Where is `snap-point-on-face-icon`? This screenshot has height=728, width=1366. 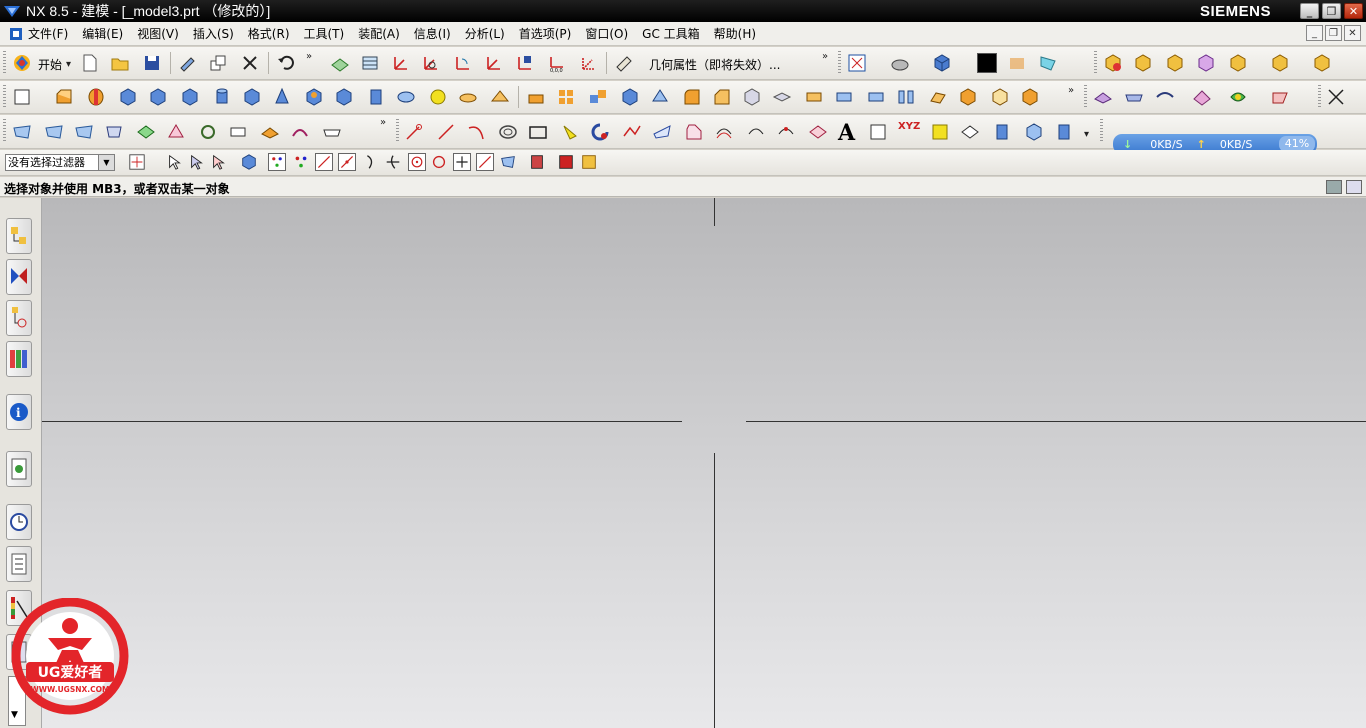
snap-point-on-face-icon is located at coordinates (508, 162).